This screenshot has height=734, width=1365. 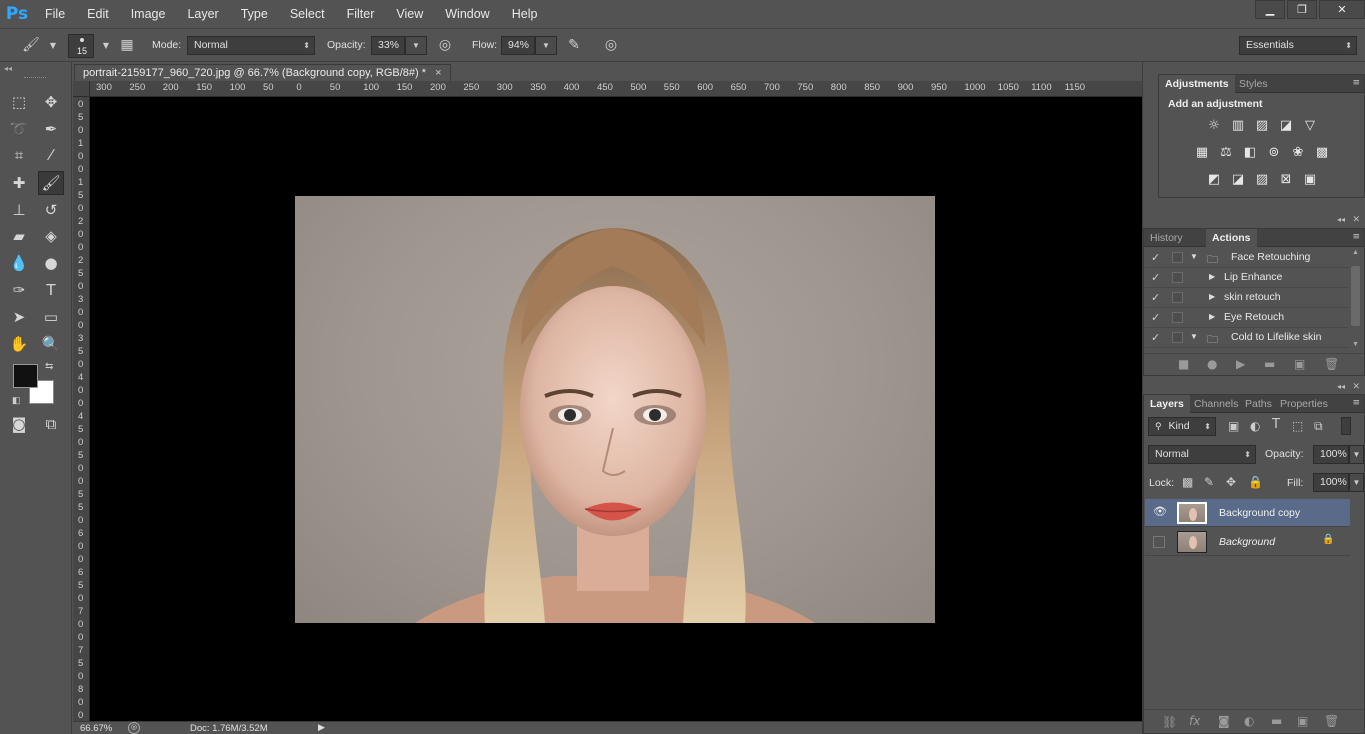 I want to click on clone-stamp-tool-icon: ⊥, so click(x=19, y=210).